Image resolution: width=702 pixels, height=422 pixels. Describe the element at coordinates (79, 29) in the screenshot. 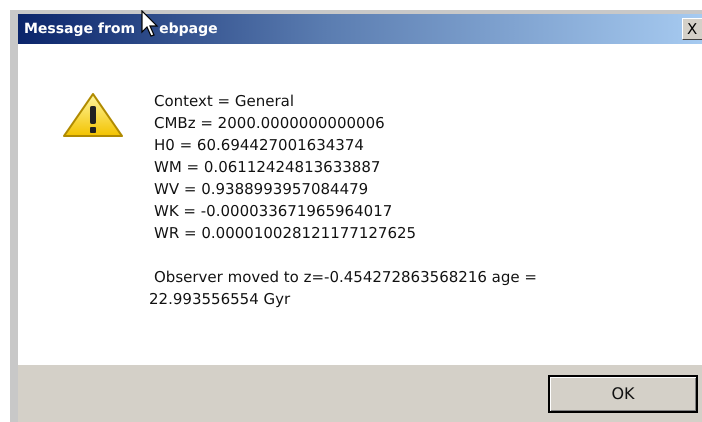

I see `window-title: Message from` at that location.